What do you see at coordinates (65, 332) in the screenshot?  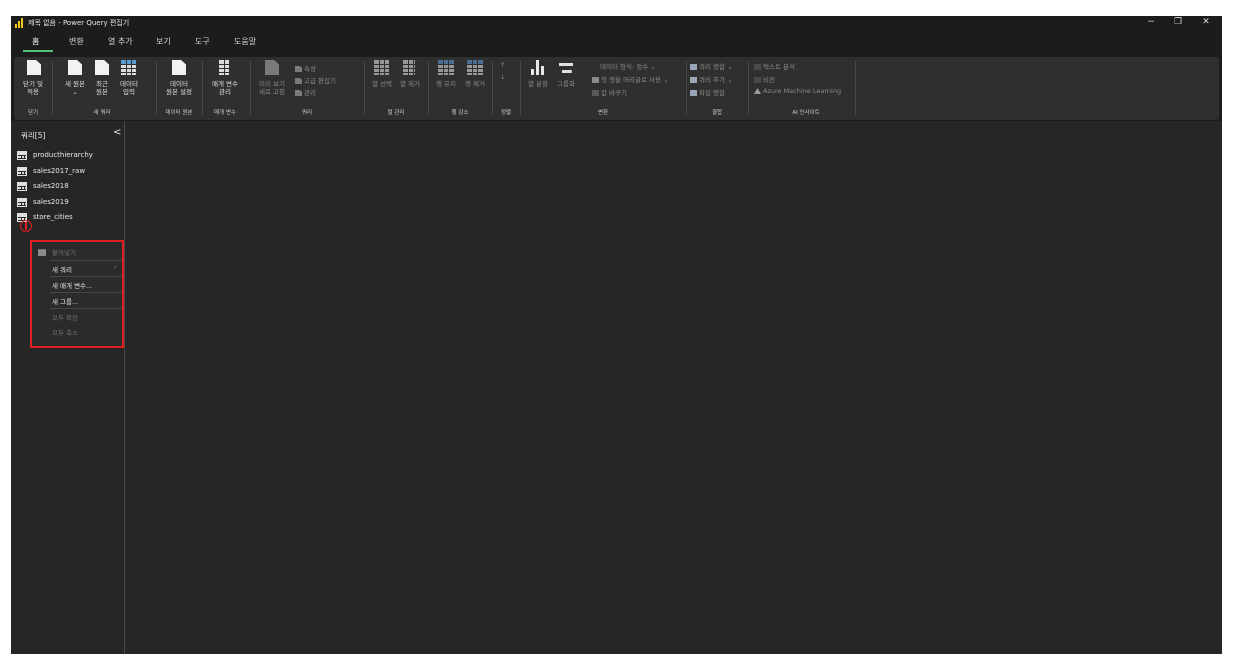 I see `menu-item-collapse-all: 모두 축소` at bounding box center [65, 332].